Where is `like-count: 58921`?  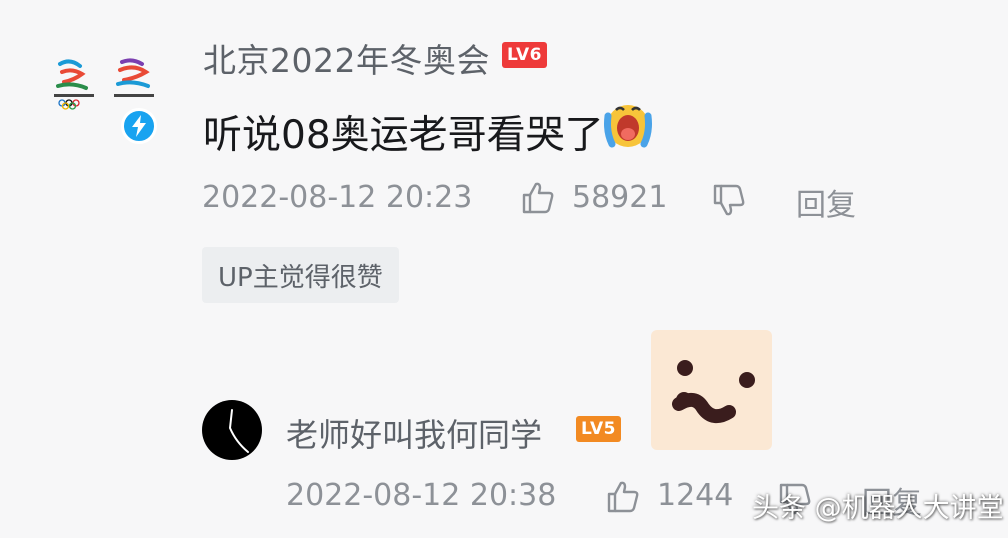
like-count: 58921 is located at coordinates (620, 197).